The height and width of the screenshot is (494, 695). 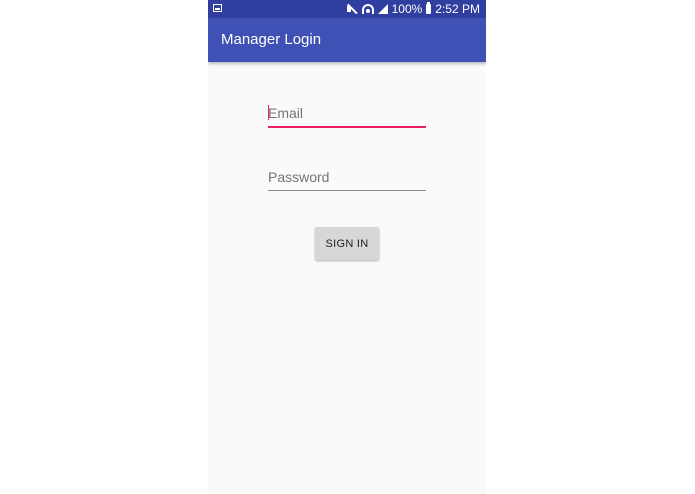 I want to click on page-title: Manager Login, so click(x=271, y=39).